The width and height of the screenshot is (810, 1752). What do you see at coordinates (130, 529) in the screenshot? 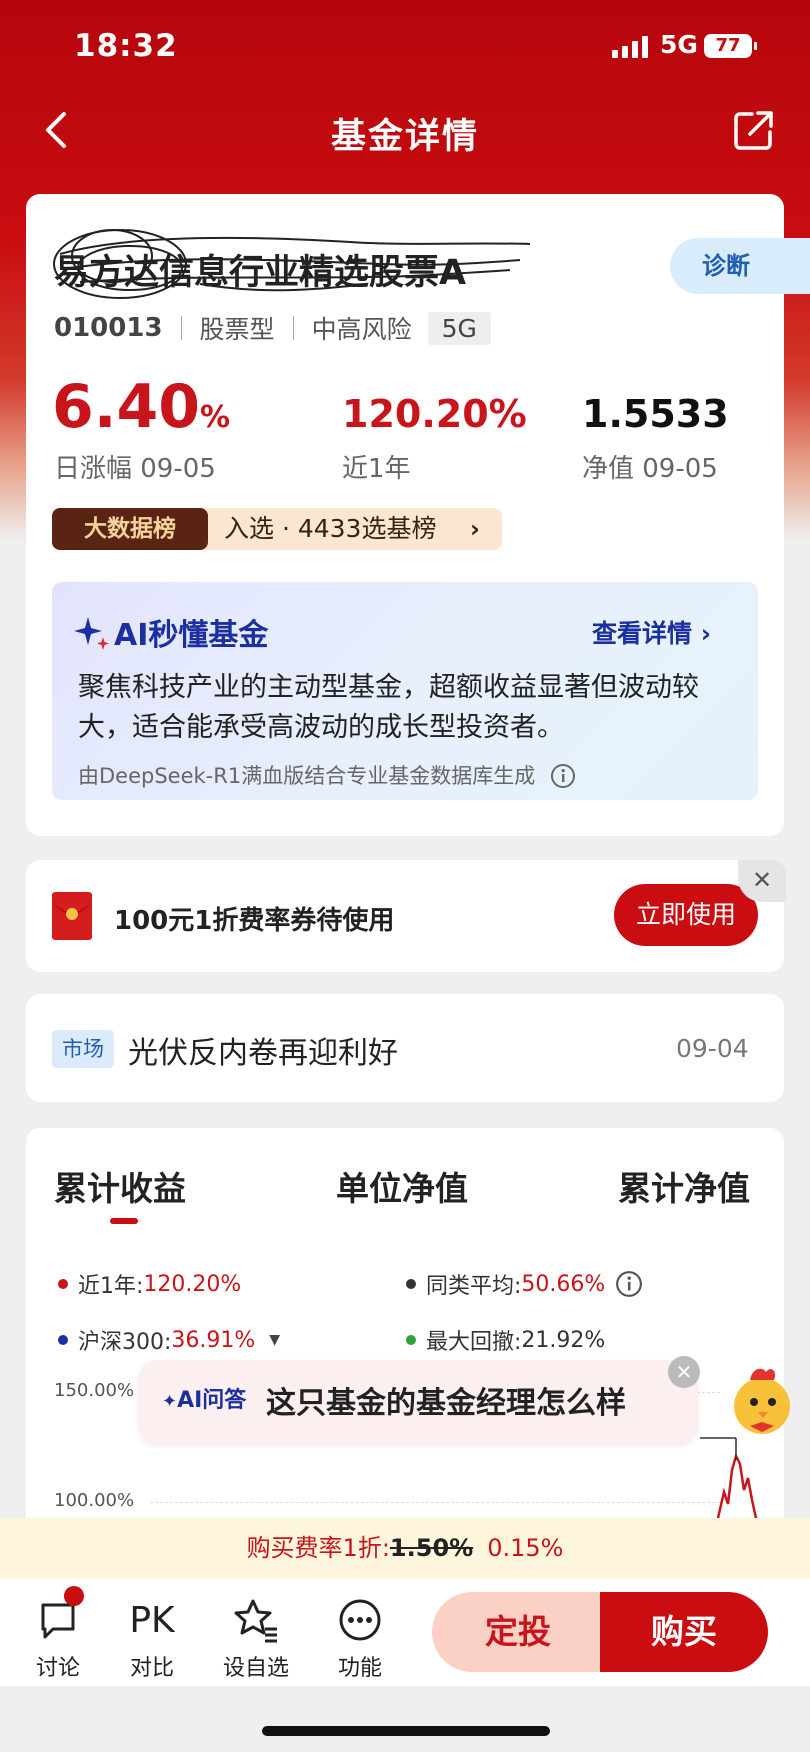
I see `rank-badge: 大数据榜` at bounding box center [130, 529].